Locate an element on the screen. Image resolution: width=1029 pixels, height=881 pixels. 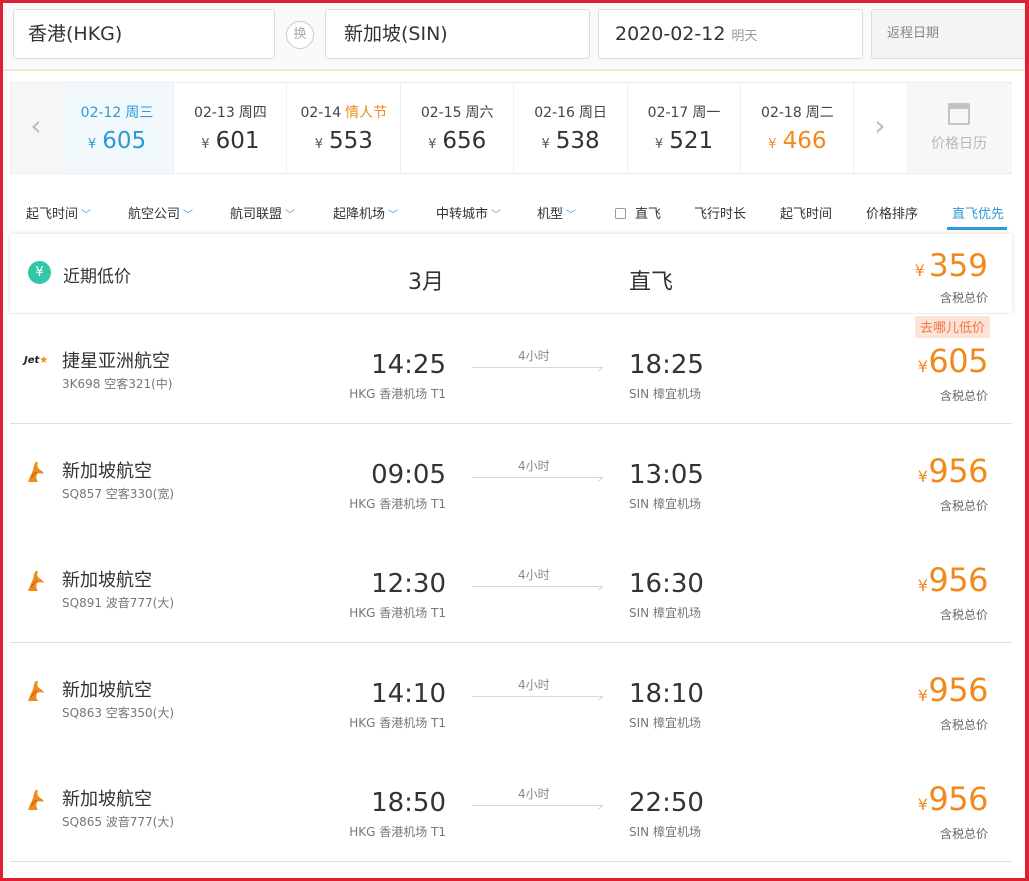
date-label: 02-16 周日 is located at coordinates (571, 112).